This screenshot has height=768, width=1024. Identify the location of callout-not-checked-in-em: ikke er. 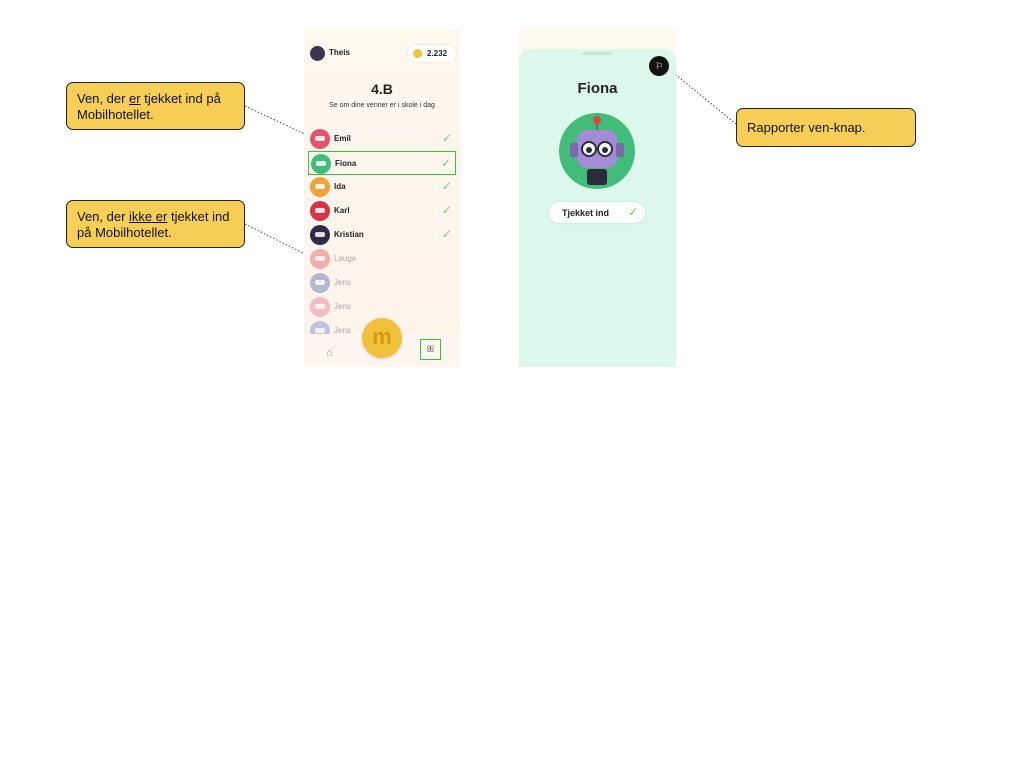
(148, 216).